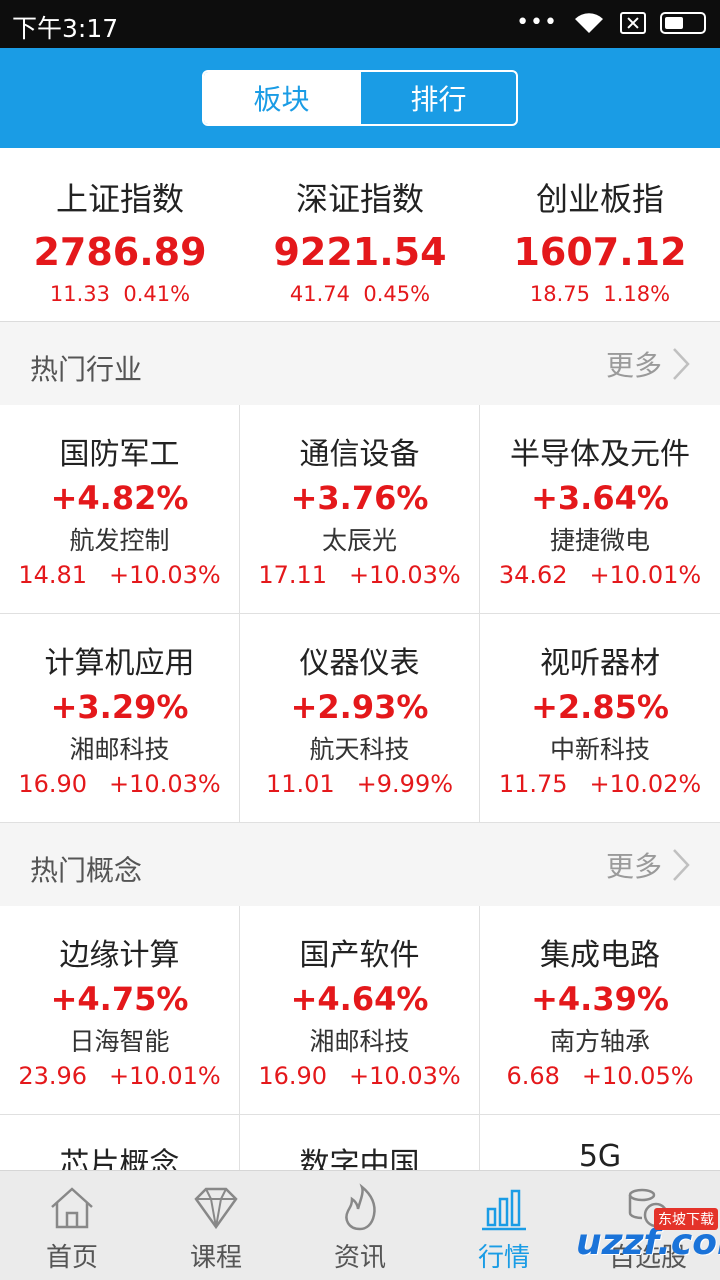 This screenshot has width=720, height=1280. Describe the element at coordinates (281, 98) in the screenshot. I see `tab-sectors: 板块` at that location.